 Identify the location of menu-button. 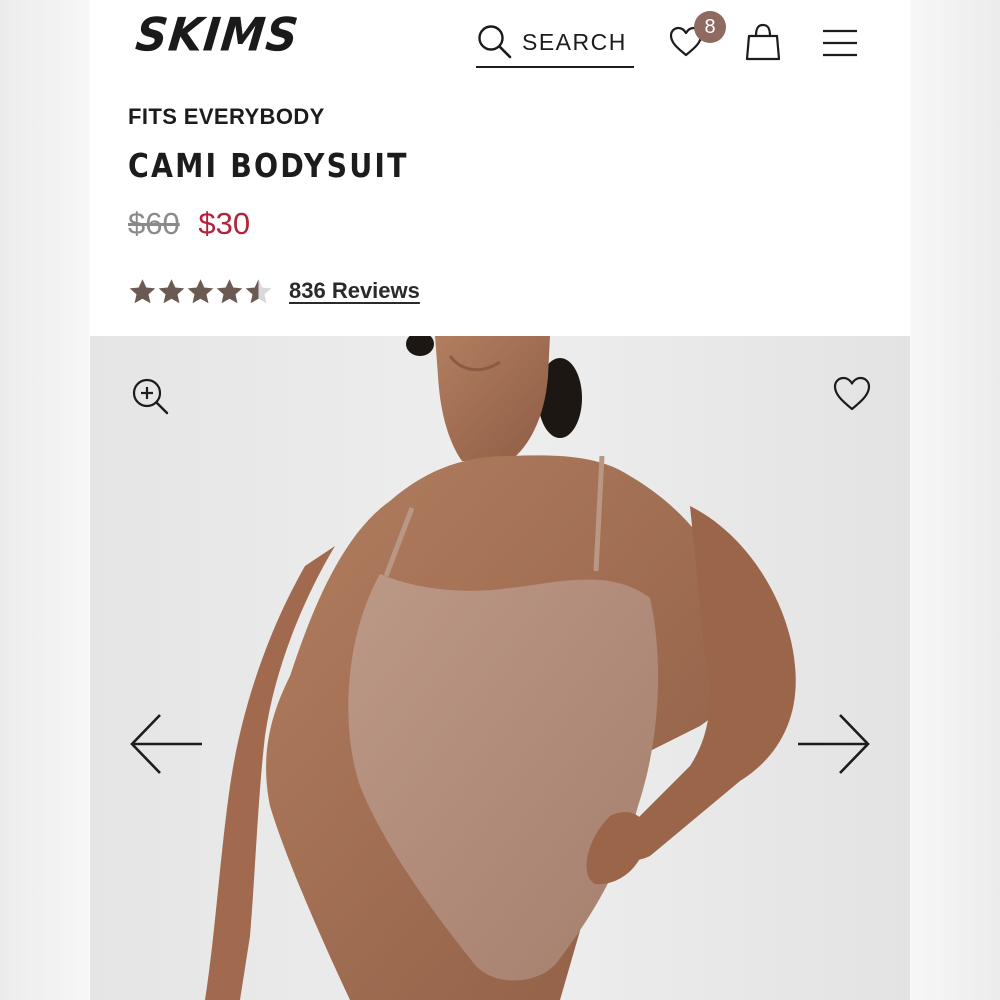
(840, 43).